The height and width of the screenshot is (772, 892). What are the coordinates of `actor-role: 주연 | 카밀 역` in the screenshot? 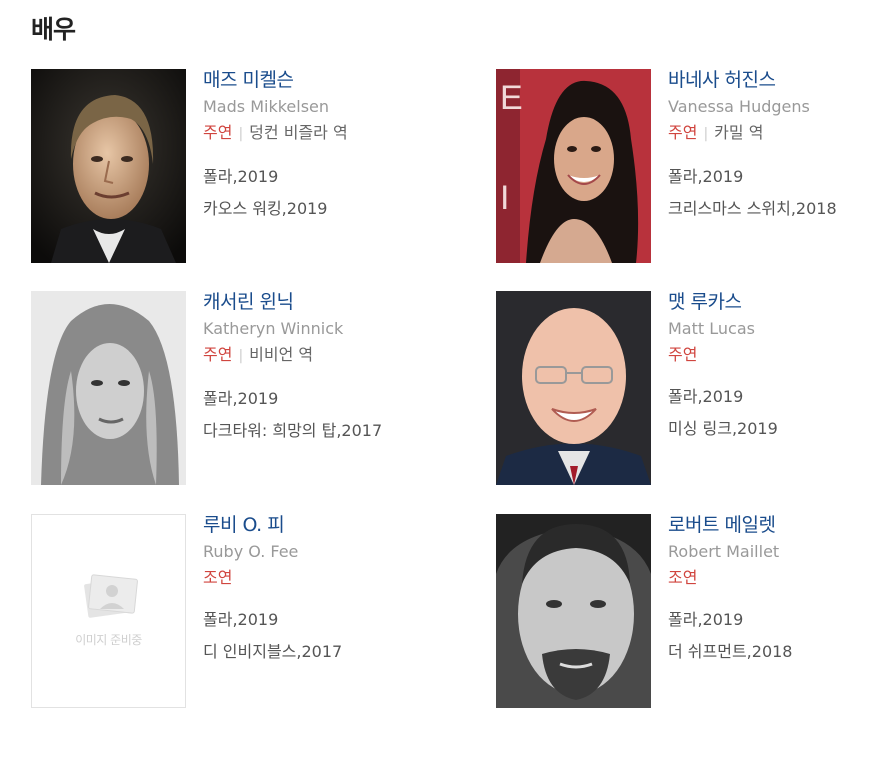 It's located at (780, 133).